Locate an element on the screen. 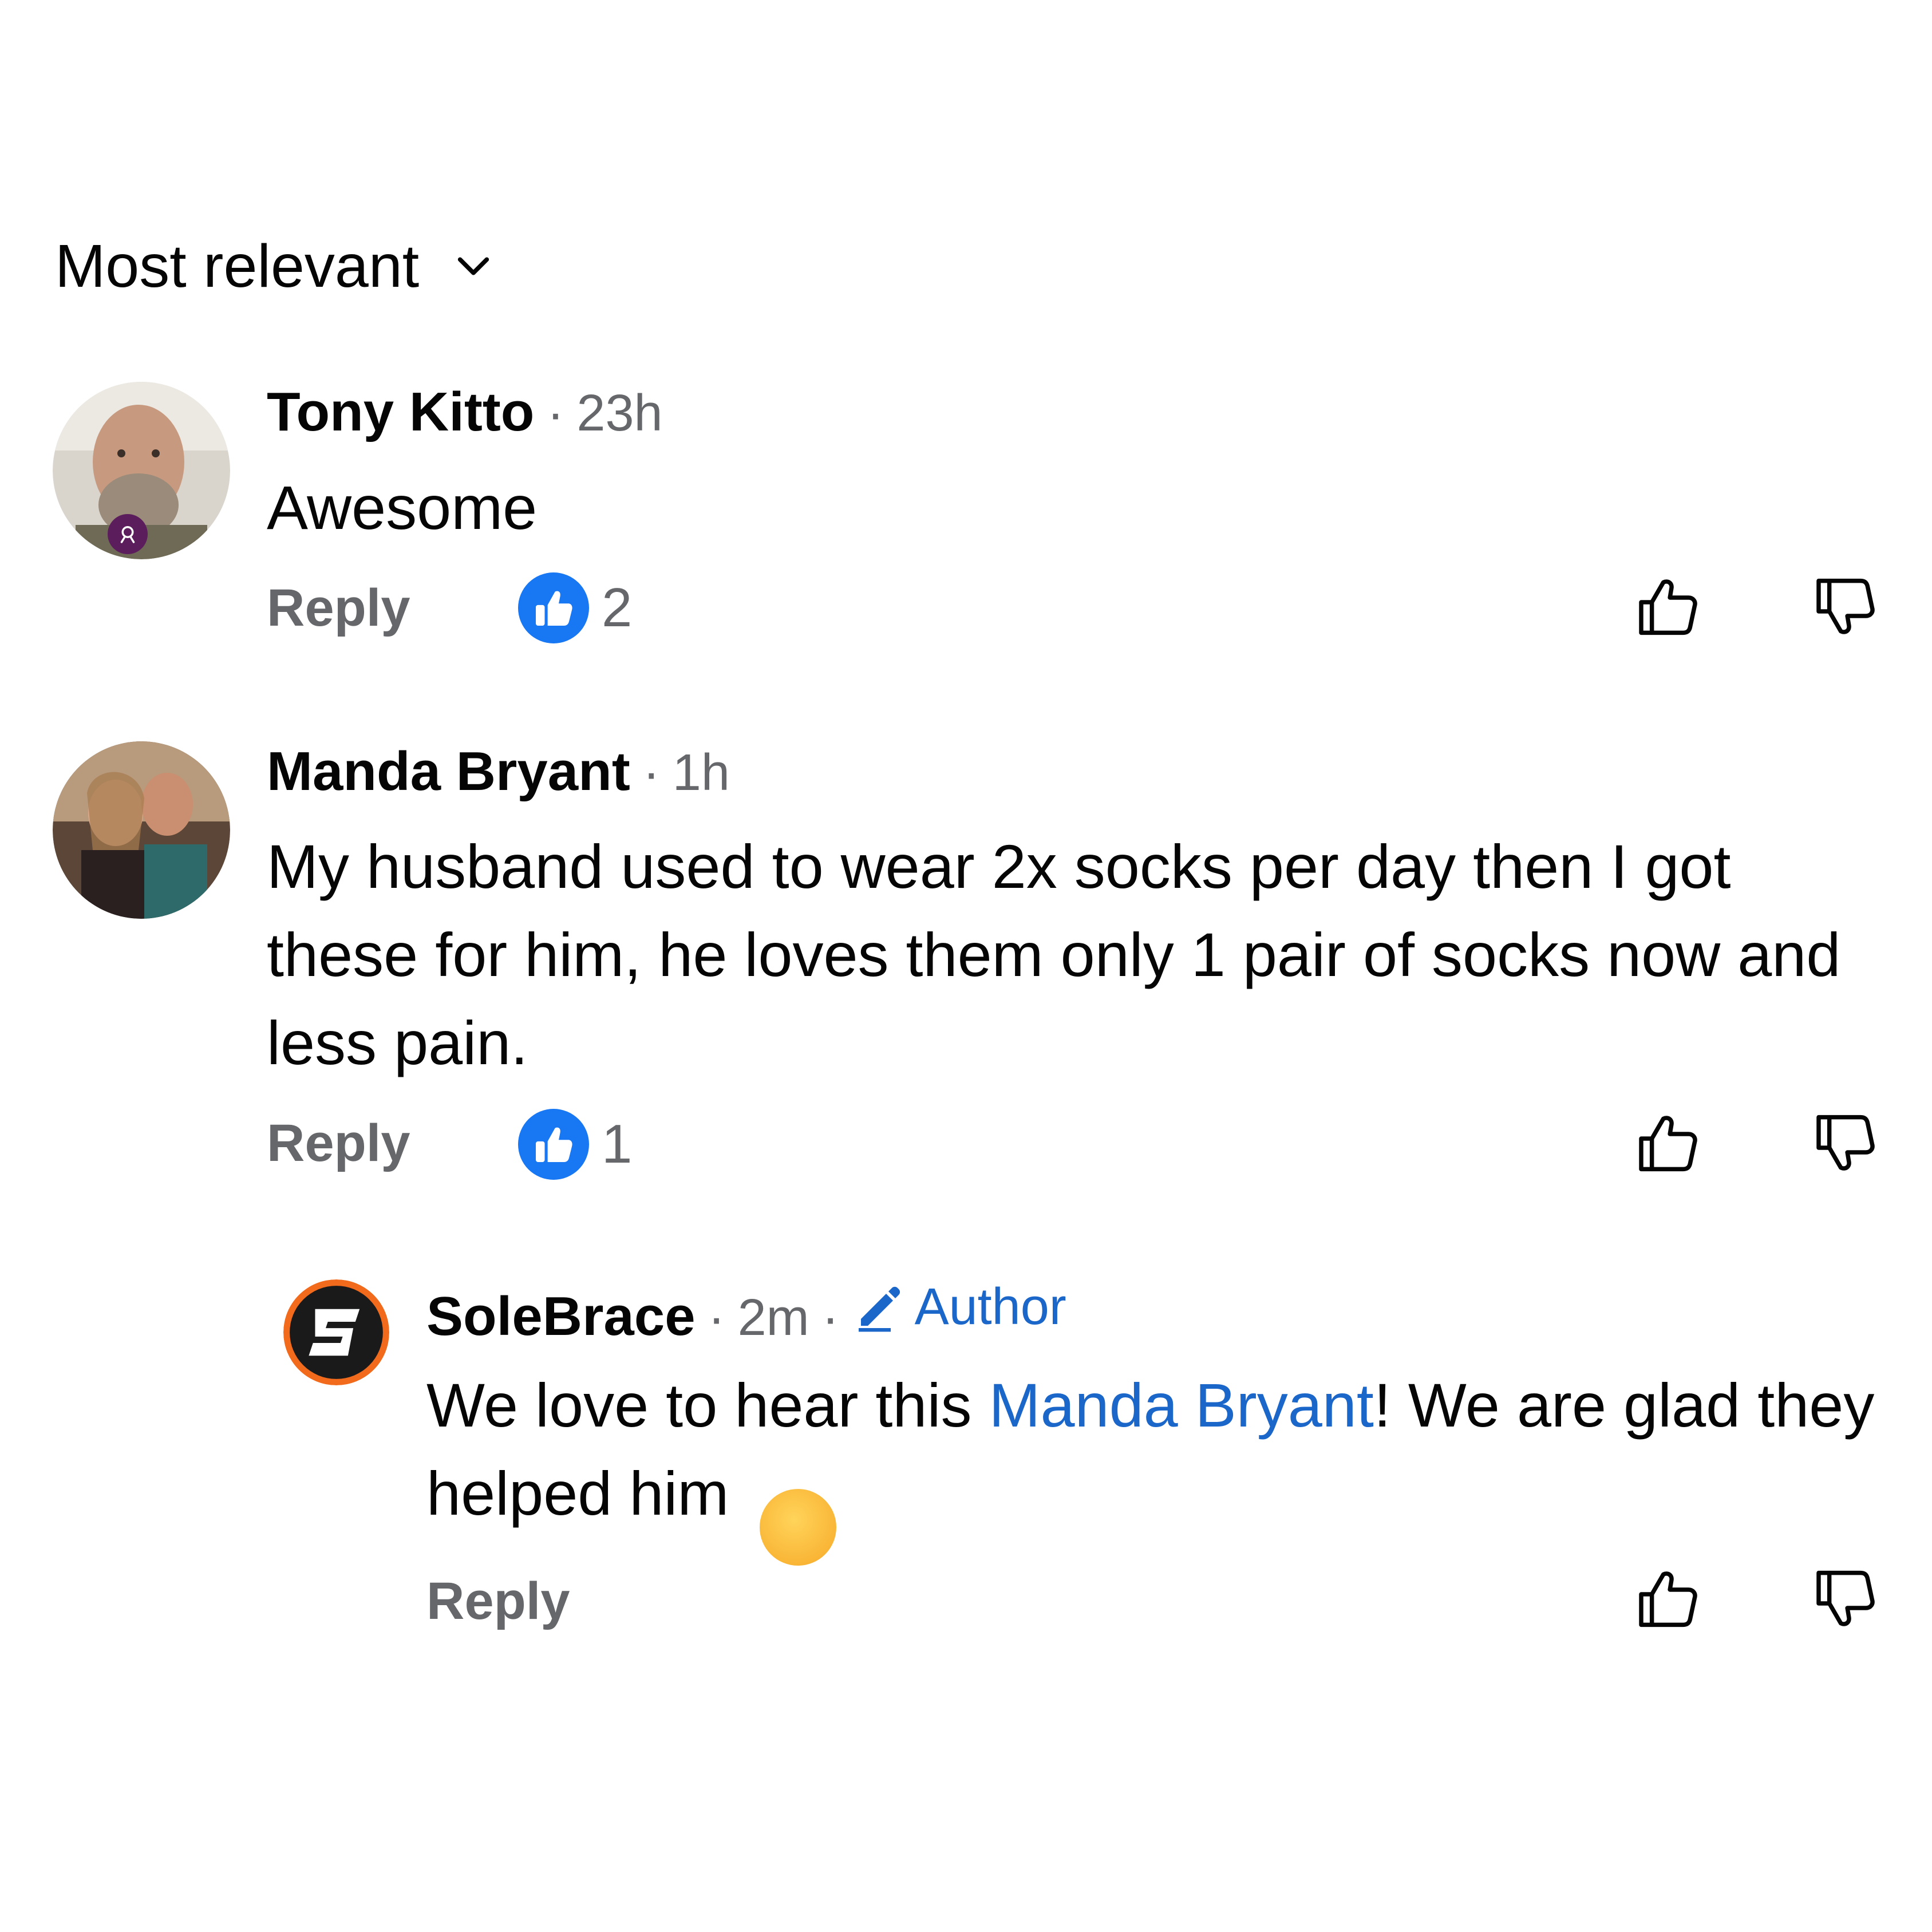 The height and width of the screenshot is (1932, 1932). solebrace-logo is located at coordinates (336, 1332).